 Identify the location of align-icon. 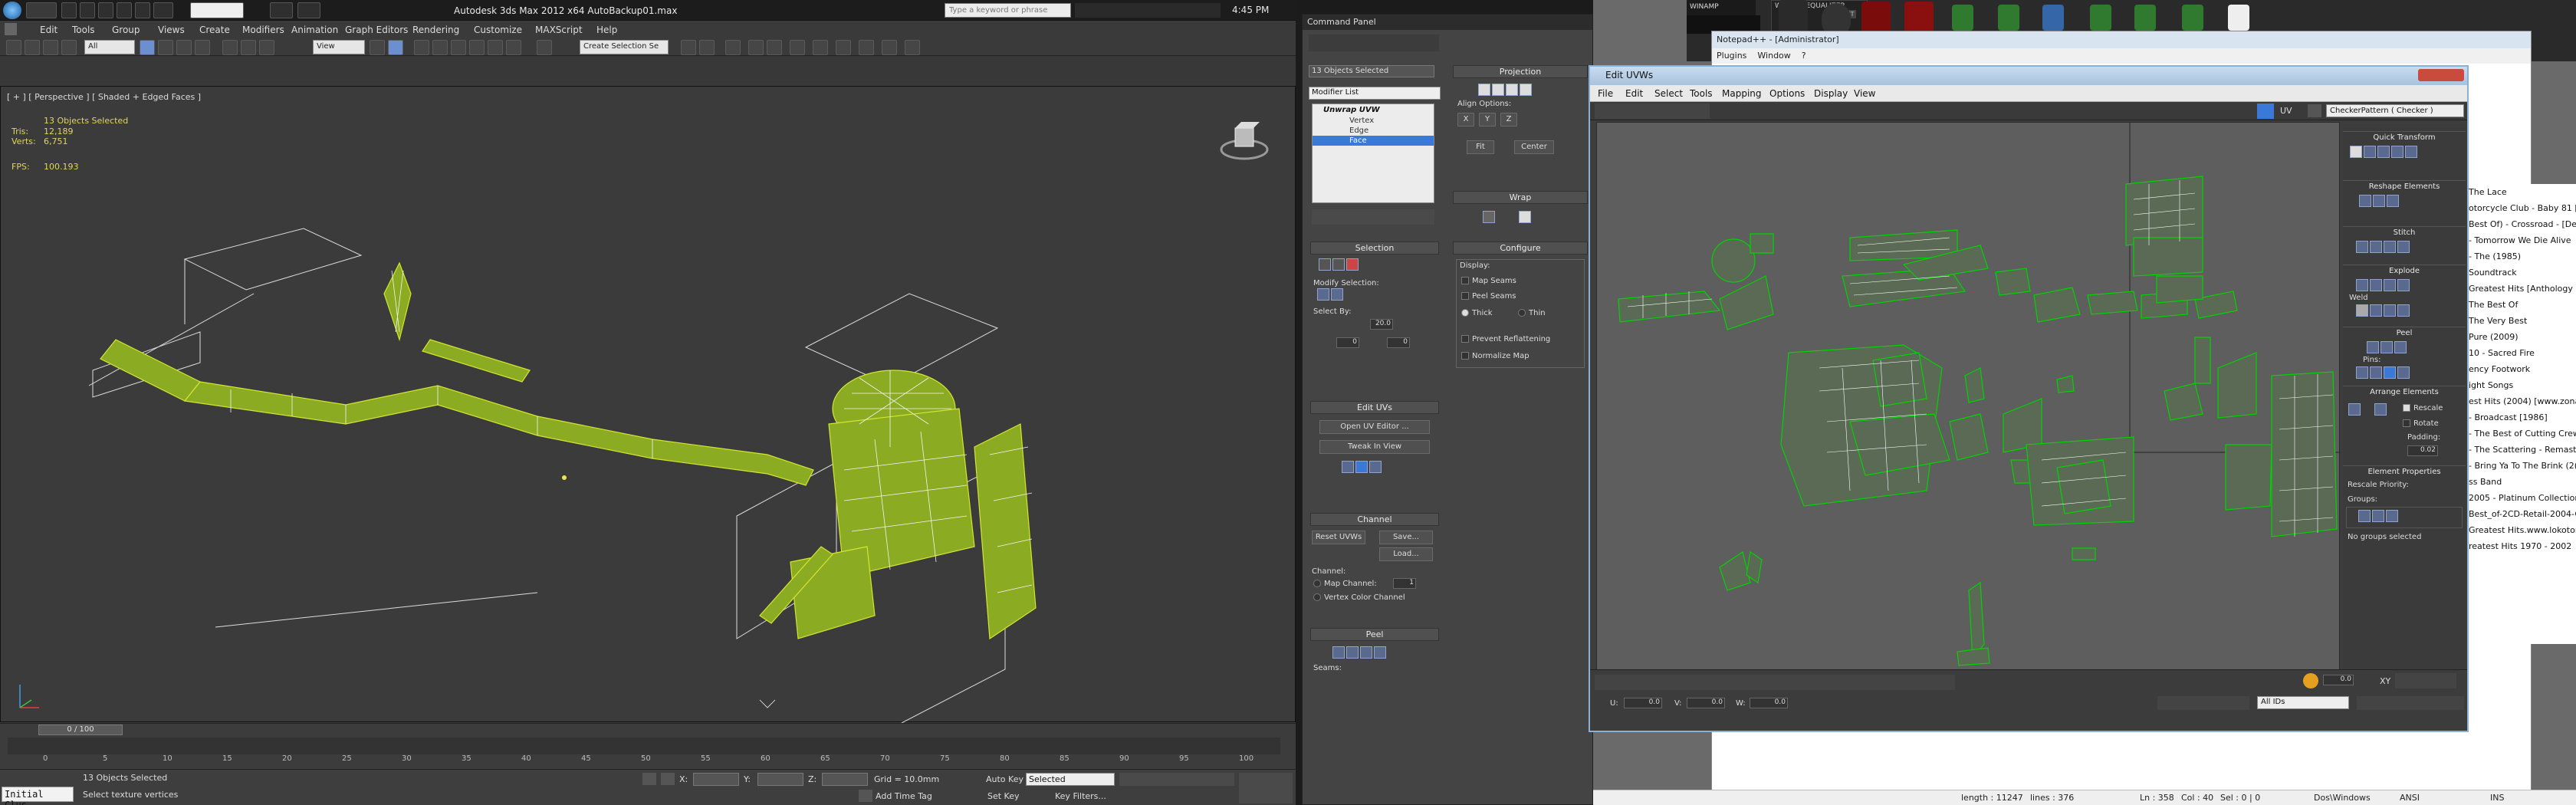
(707, 48).